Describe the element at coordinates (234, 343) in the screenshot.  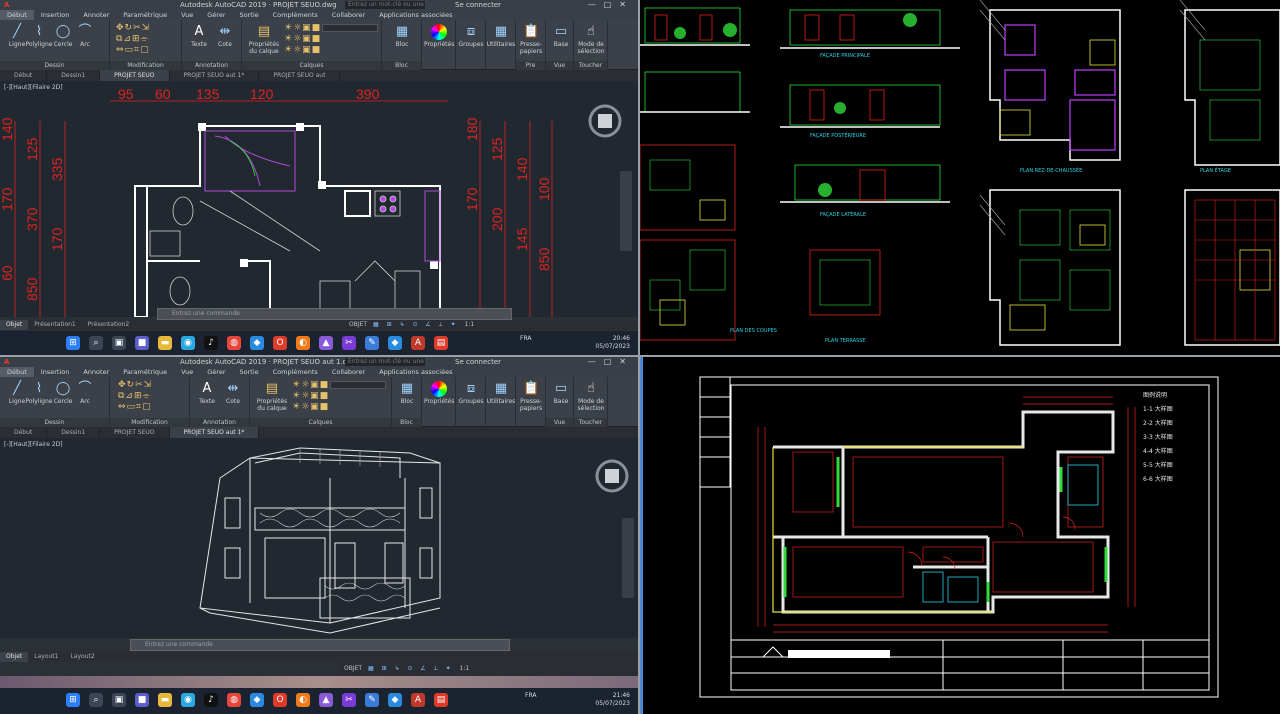
I see `chrome-icon: ◍` at that location.